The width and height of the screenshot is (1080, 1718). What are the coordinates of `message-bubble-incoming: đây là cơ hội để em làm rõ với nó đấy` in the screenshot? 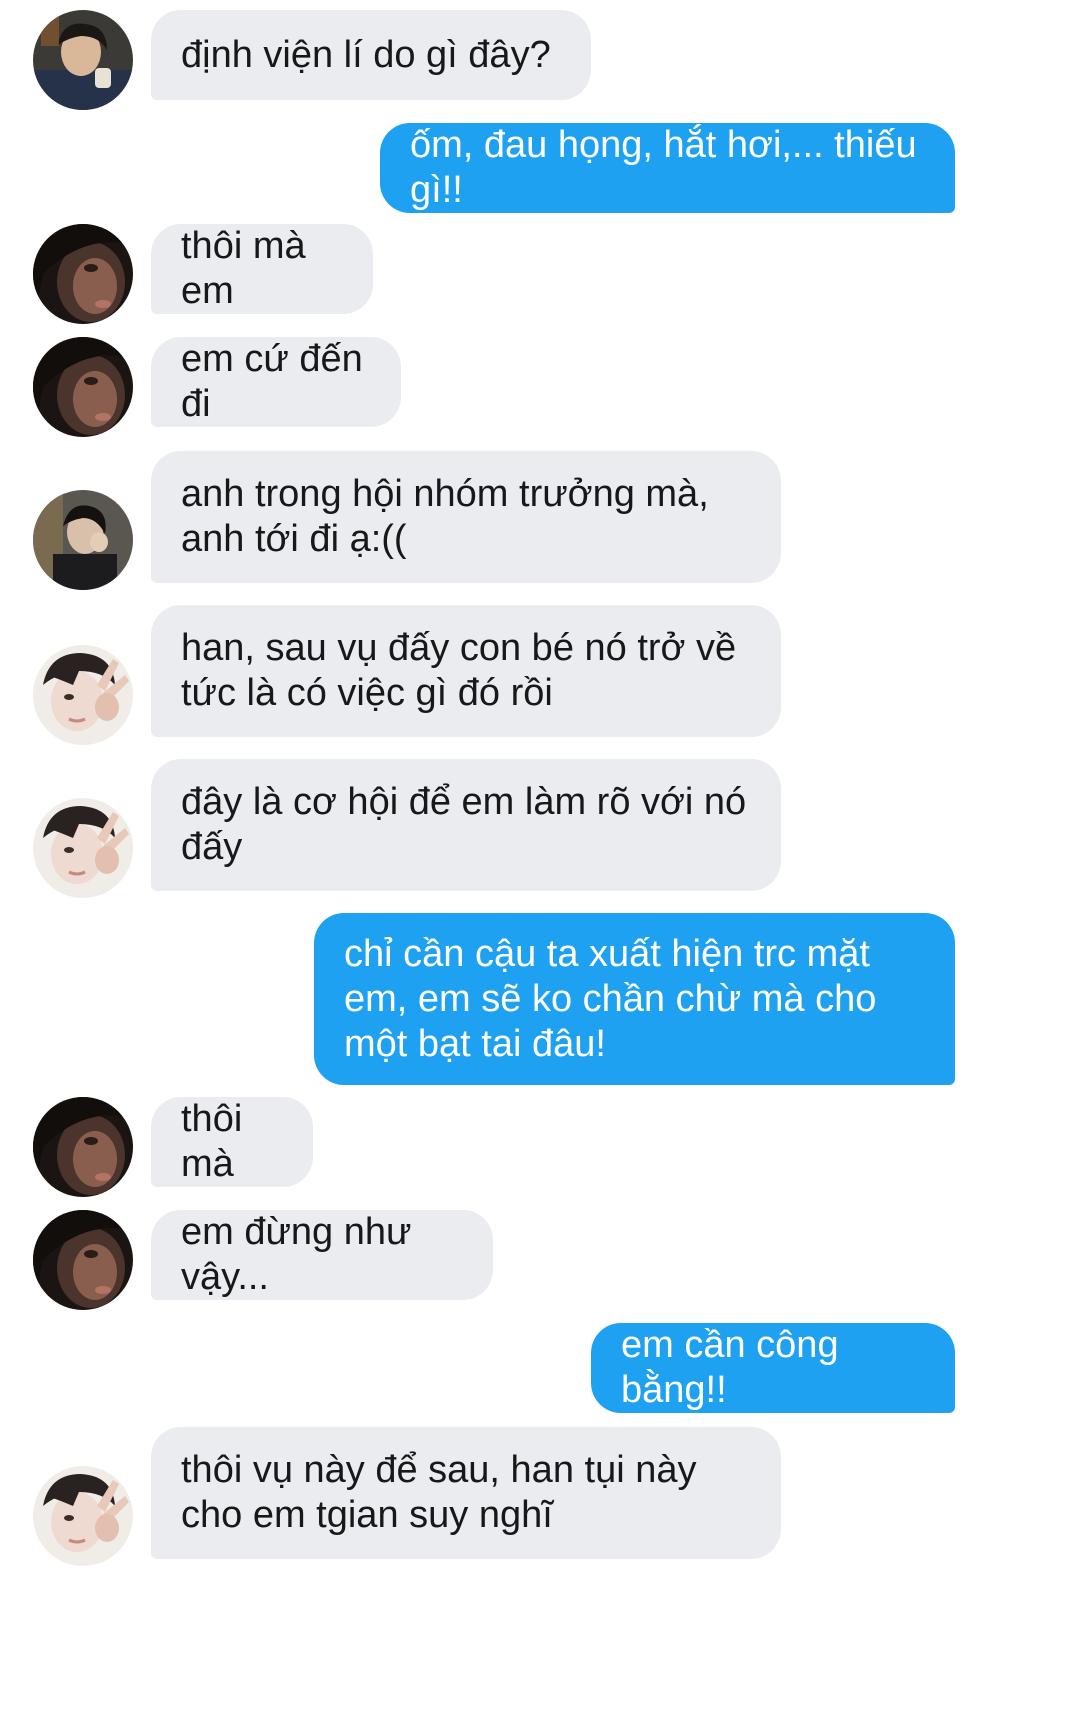 It's located at (466, 825).